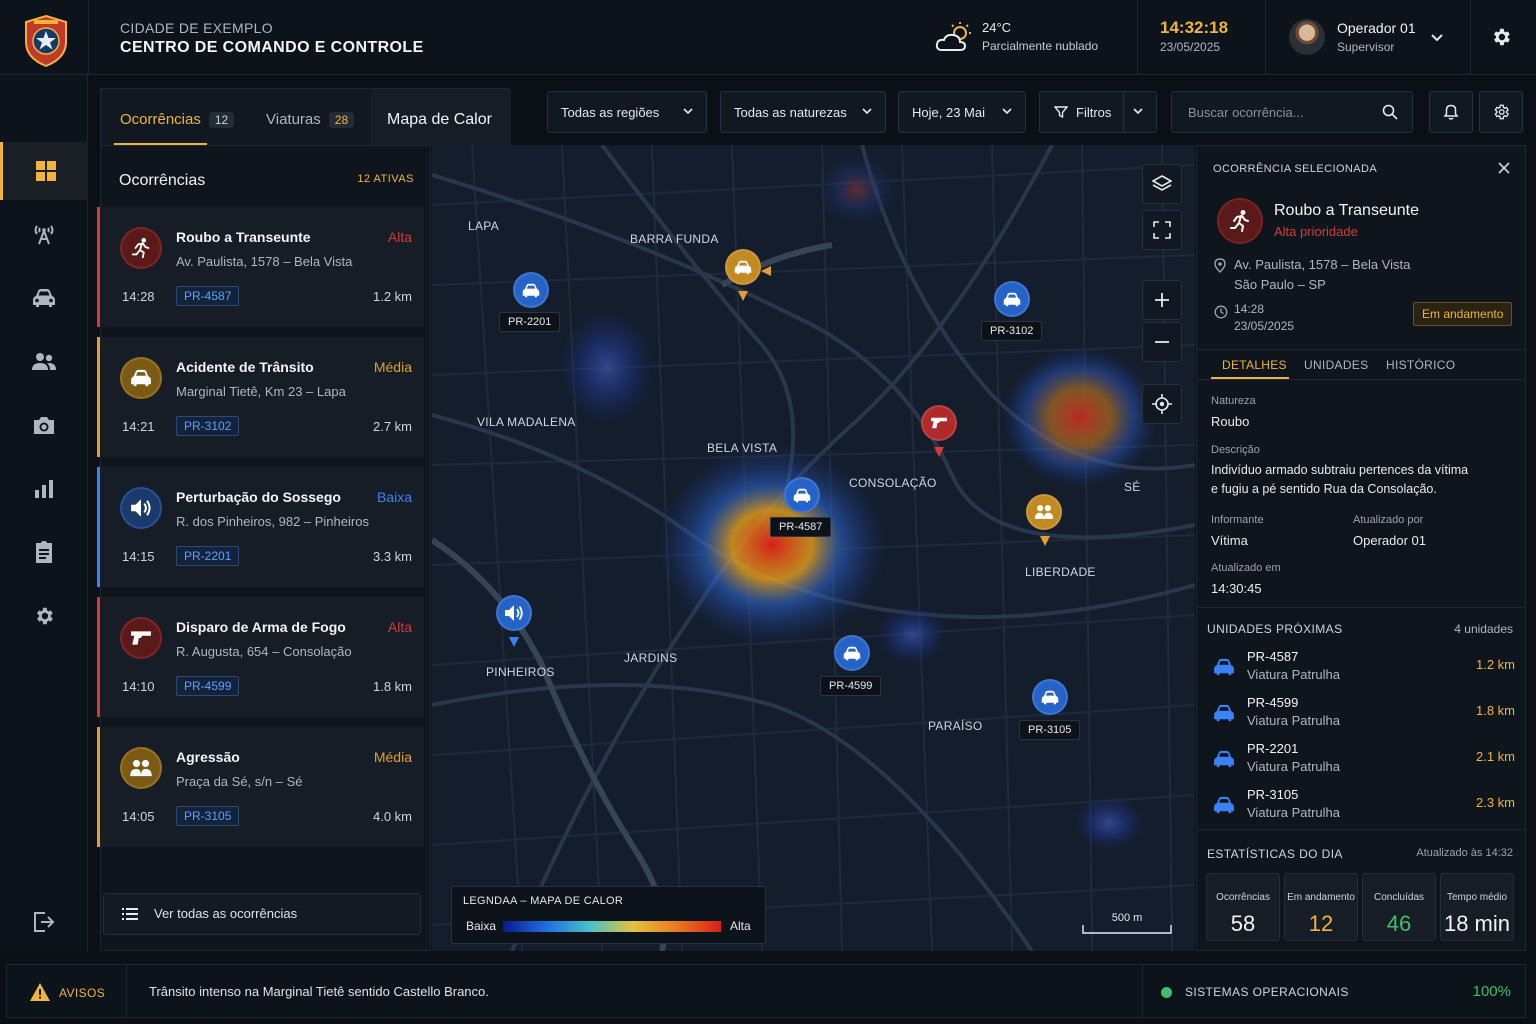 The image size is (1536, 1024). What do you see at coordinates (44, 922) in the screenshot?
I see `nav-logout` at bounding box center [44, 922].